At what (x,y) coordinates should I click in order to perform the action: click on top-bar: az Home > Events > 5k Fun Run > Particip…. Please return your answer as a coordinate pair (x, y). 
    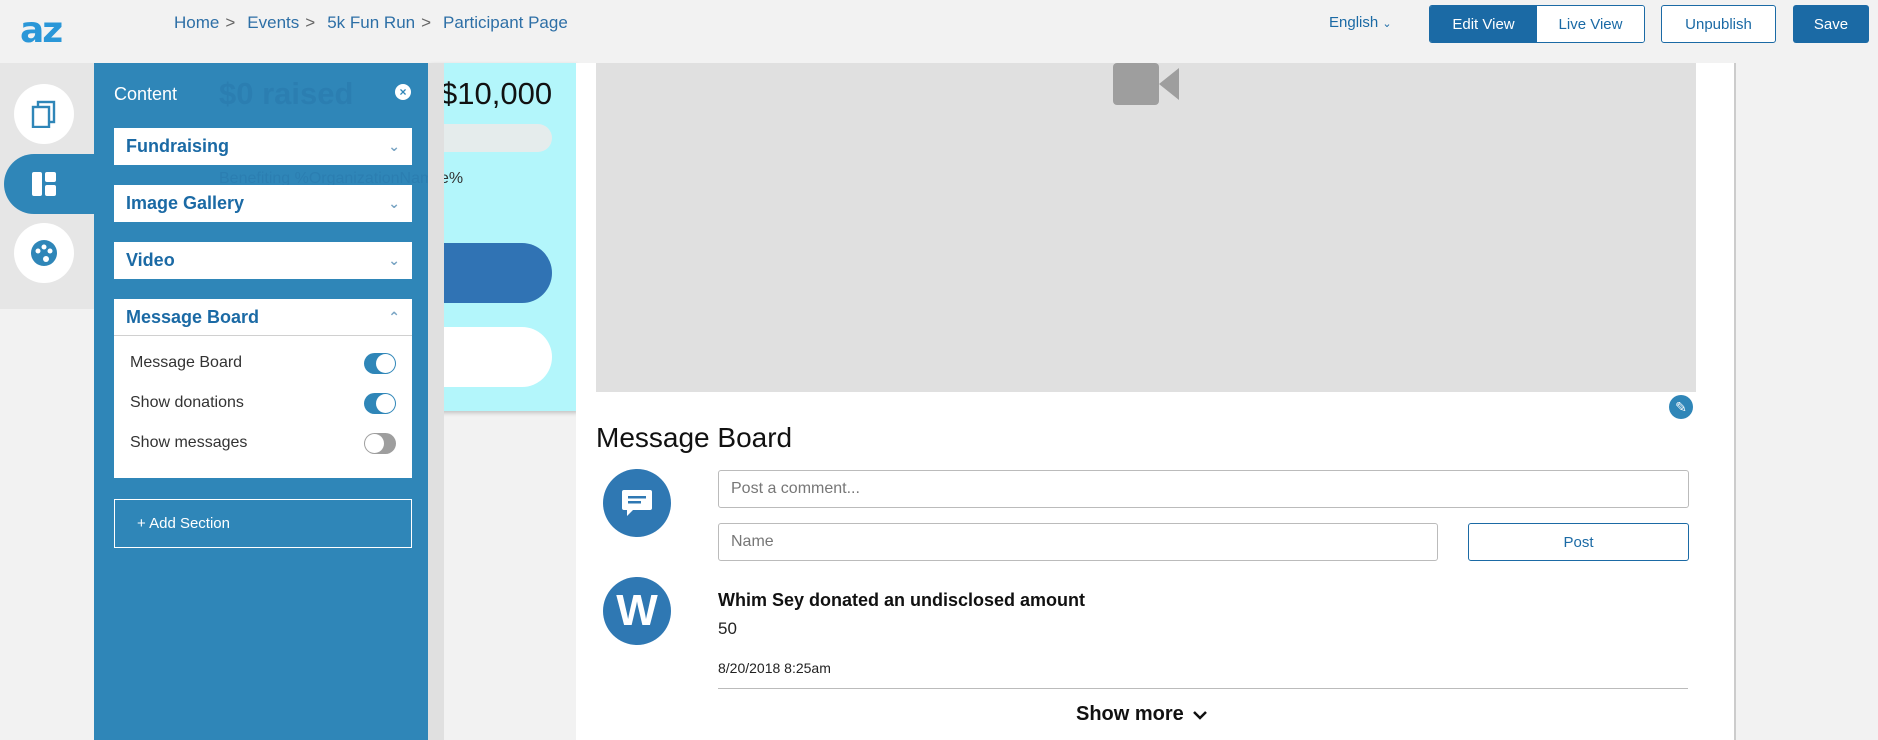
    Looking at the image, I should click on (939, 31).